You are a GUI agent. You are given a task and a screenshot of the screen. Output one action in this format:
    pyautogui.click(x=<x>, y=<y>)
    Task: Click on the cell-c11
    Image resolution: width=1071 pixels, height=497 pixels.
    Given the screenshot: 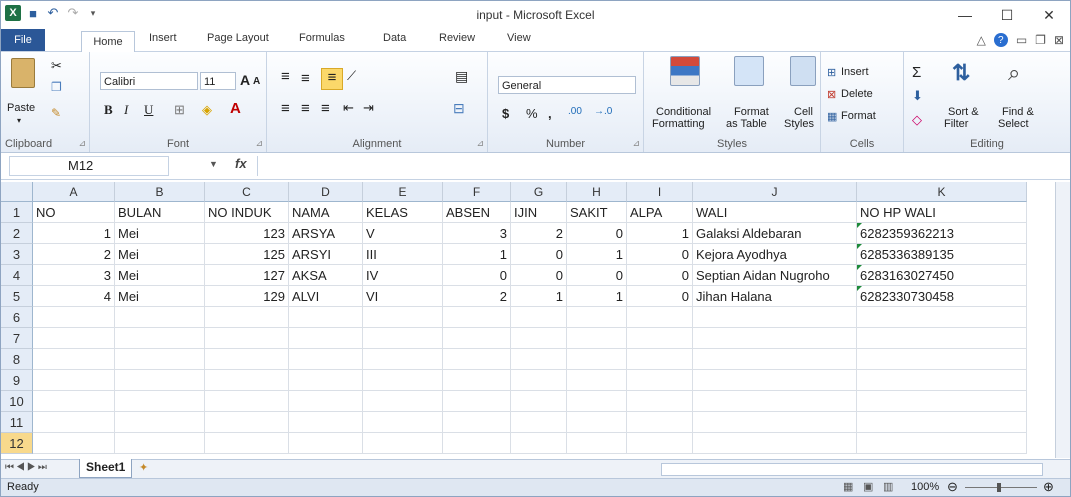 What is the action you would take?
    pyautogui.click(x=247, y=422)
    